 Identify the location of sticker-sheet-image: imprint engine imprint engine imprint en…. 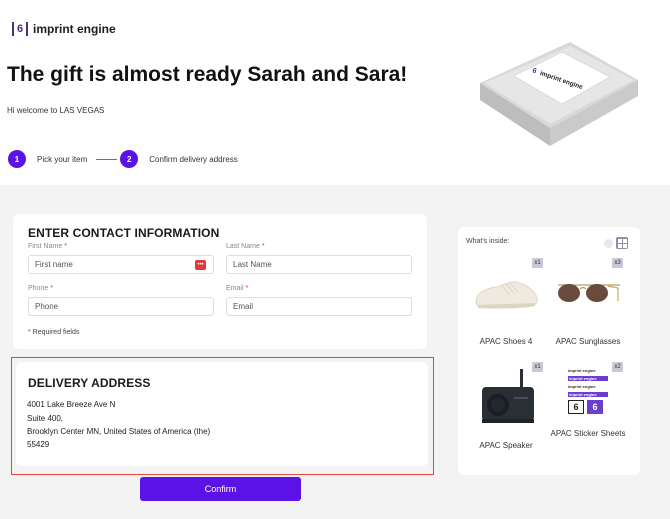
(588, 391).